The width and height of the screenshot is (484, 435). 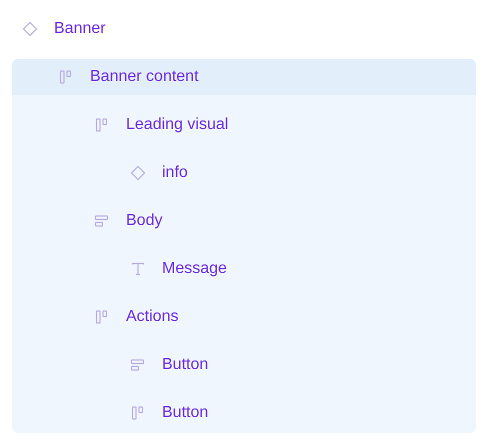 I want to click on layer-row: Leading visual, so click(x=244, y=125).